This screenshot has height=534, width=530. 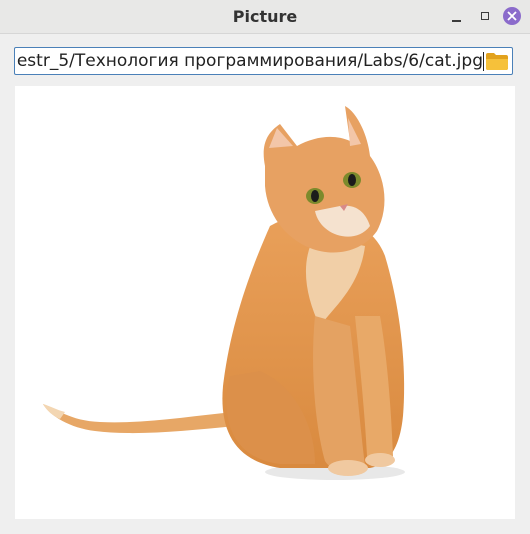 What do you see at coordinates (457, 16) in the screenshot?
I see `minimize-icon` at bounding box center [457, 16].